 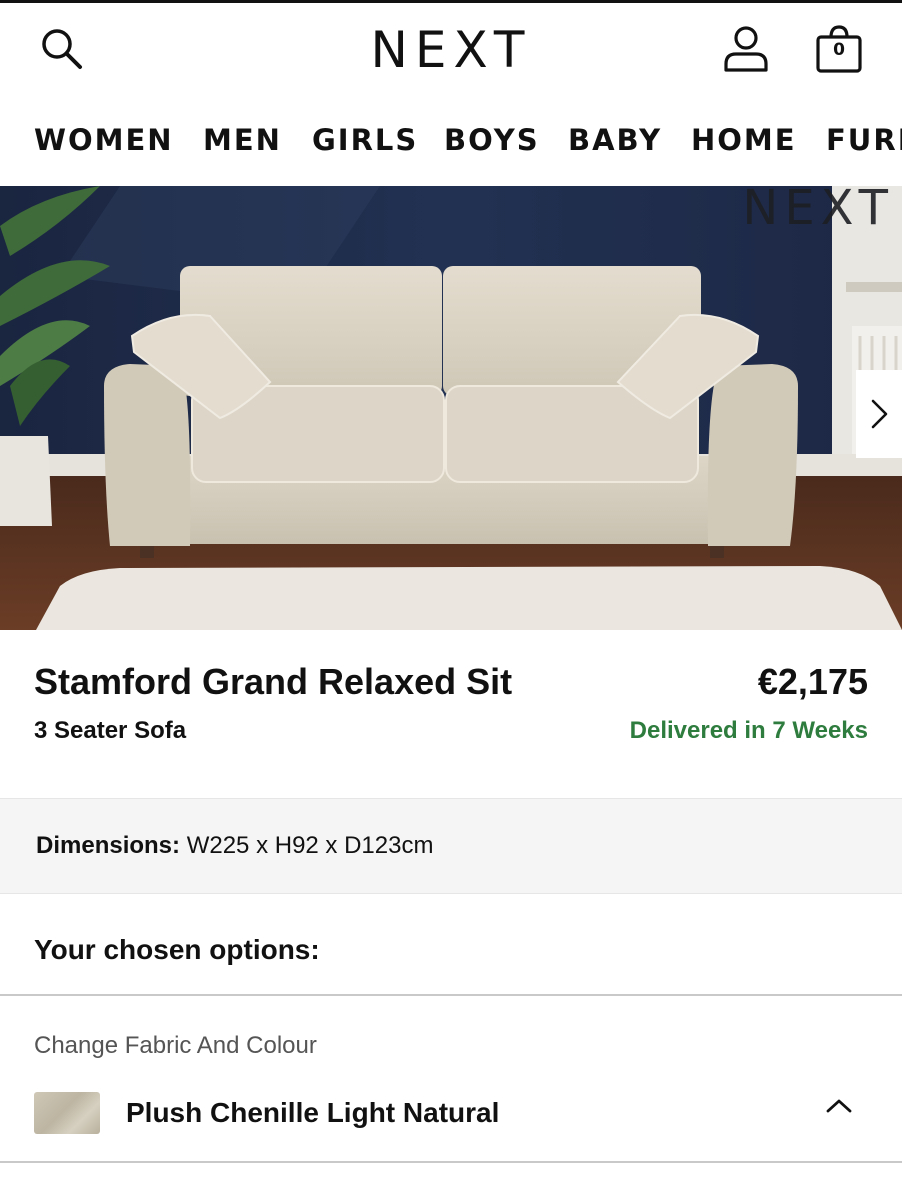 I want to click on delivery-estimate: Delivered in 7 Weeks, so click(x=748, y=730).